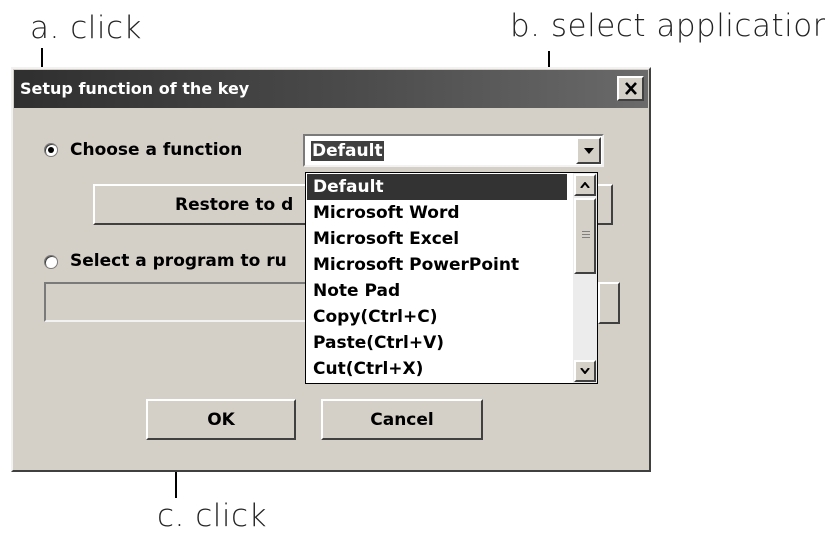  What do you see at coordinates (135, 88) in the screenshot?
I see `dialog-title: Setup function of the key` at bounding box center [135, 88].